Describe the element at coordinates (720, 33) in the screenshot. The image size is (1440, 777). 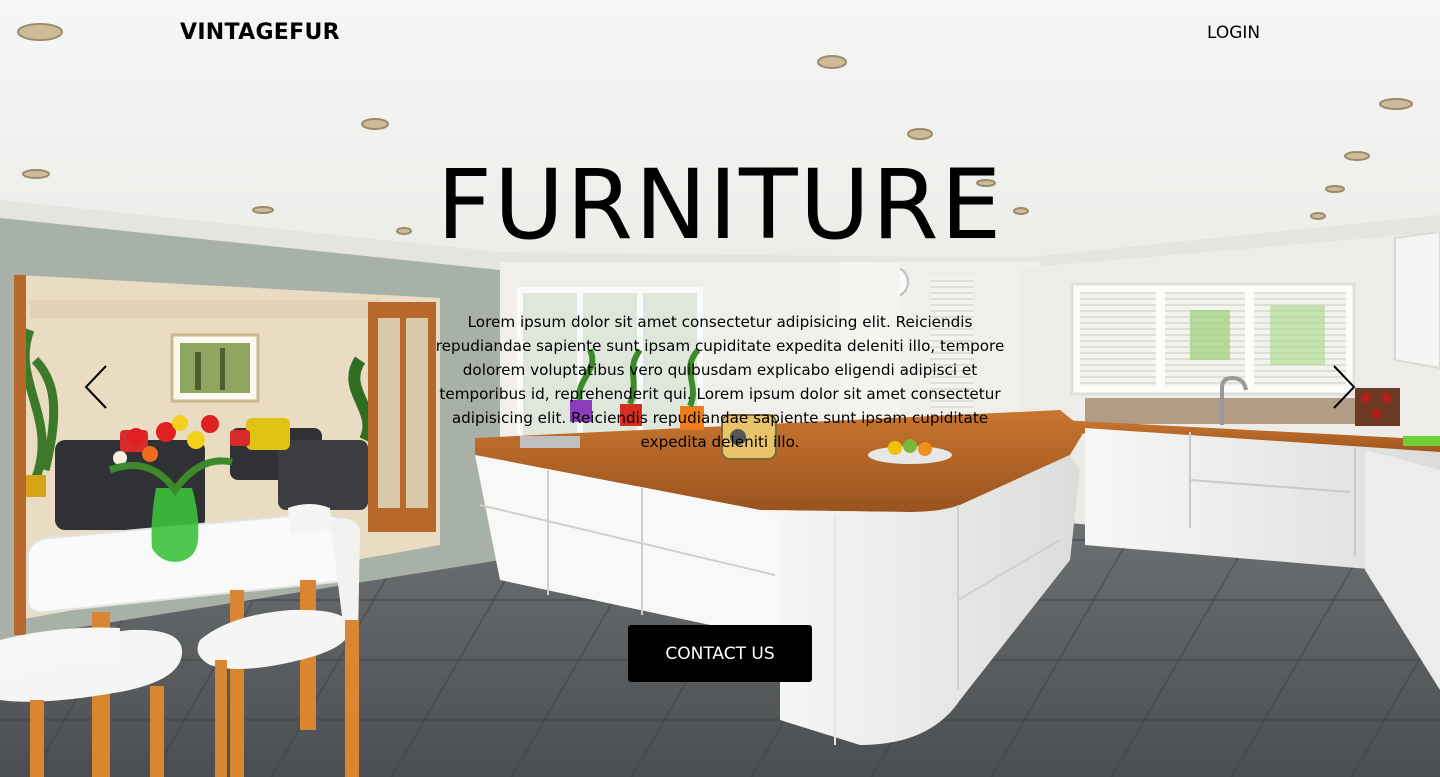
I see `top-navbar: VINTAGEFUR LOGIN` at that location.